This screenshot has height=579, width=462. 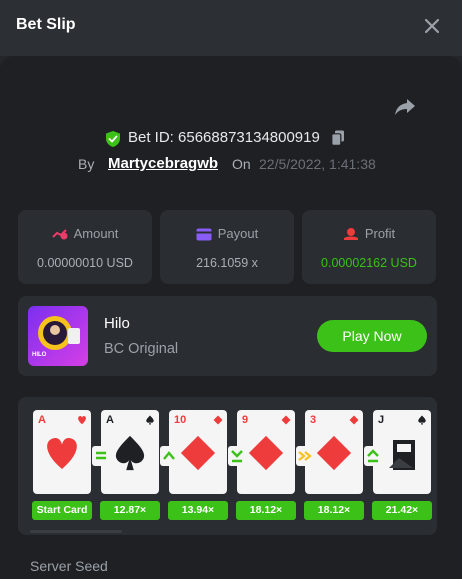 I want to click on hilo-thumb-caption: HILO, so click(x=39, y=355).